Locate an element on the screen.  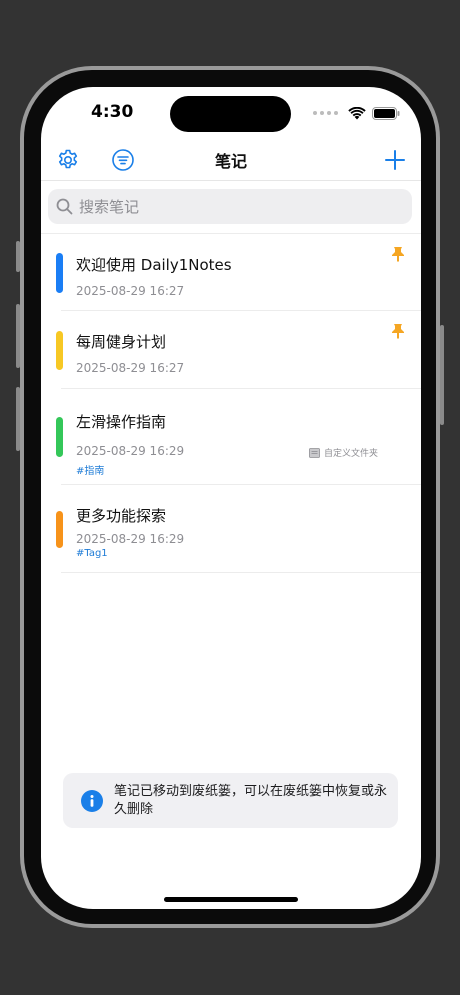
note-tag: #指南 is located at coordinates (90, 469).